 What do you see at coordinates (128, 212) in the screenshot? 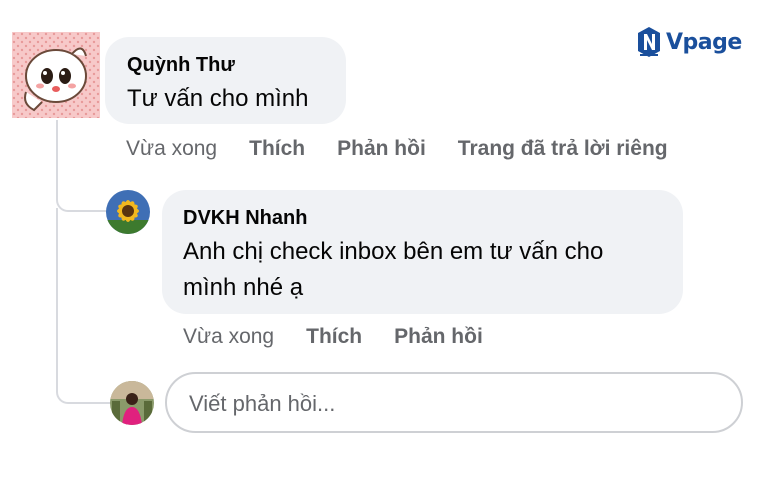
I see `sunflower-avatar` at bounding box center [128, 212].